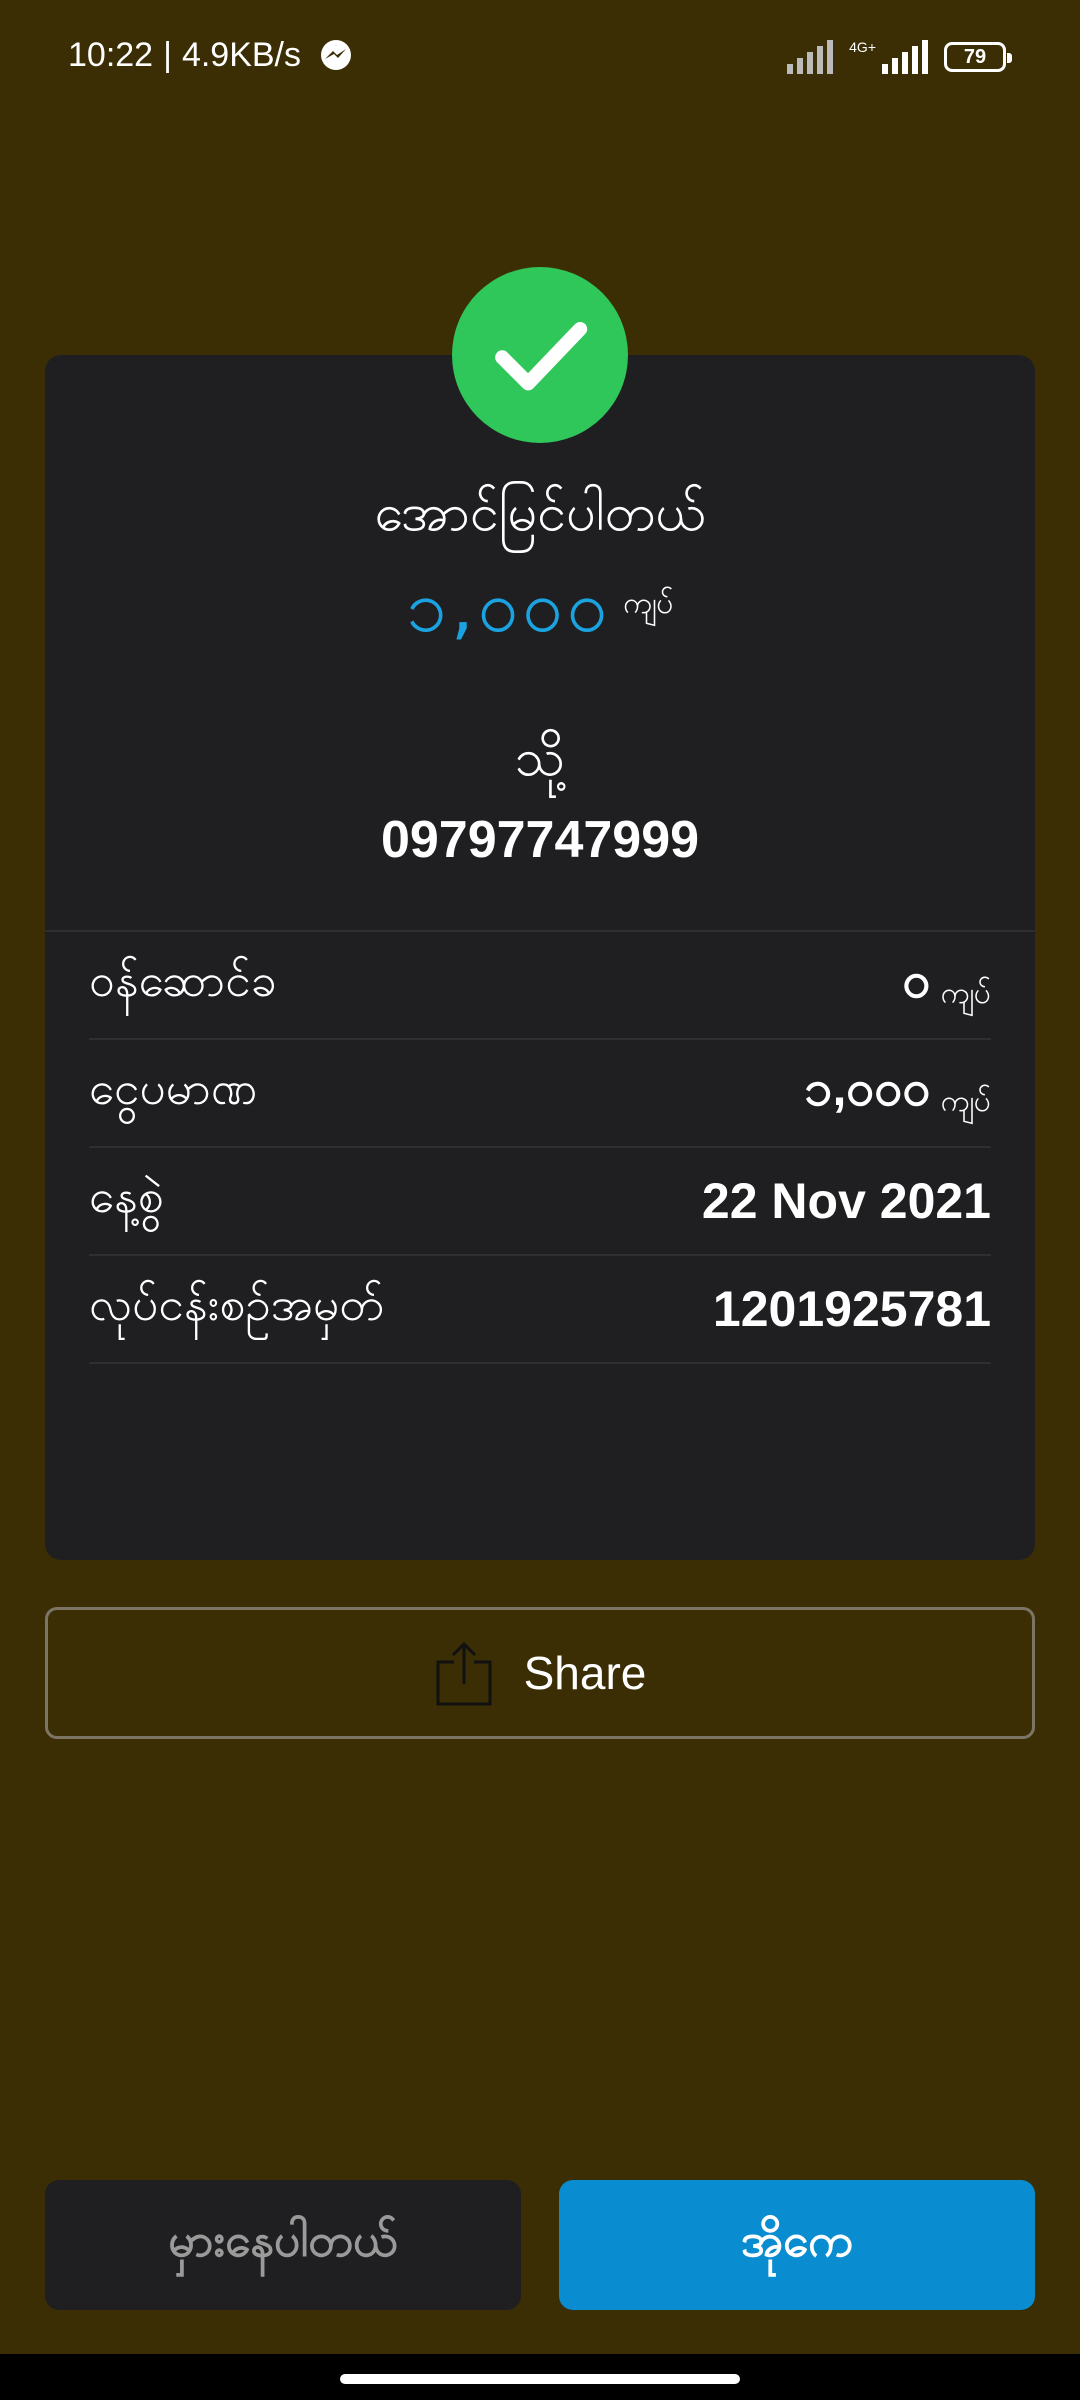  I want to click on messenger-icon, so click(336, 54).